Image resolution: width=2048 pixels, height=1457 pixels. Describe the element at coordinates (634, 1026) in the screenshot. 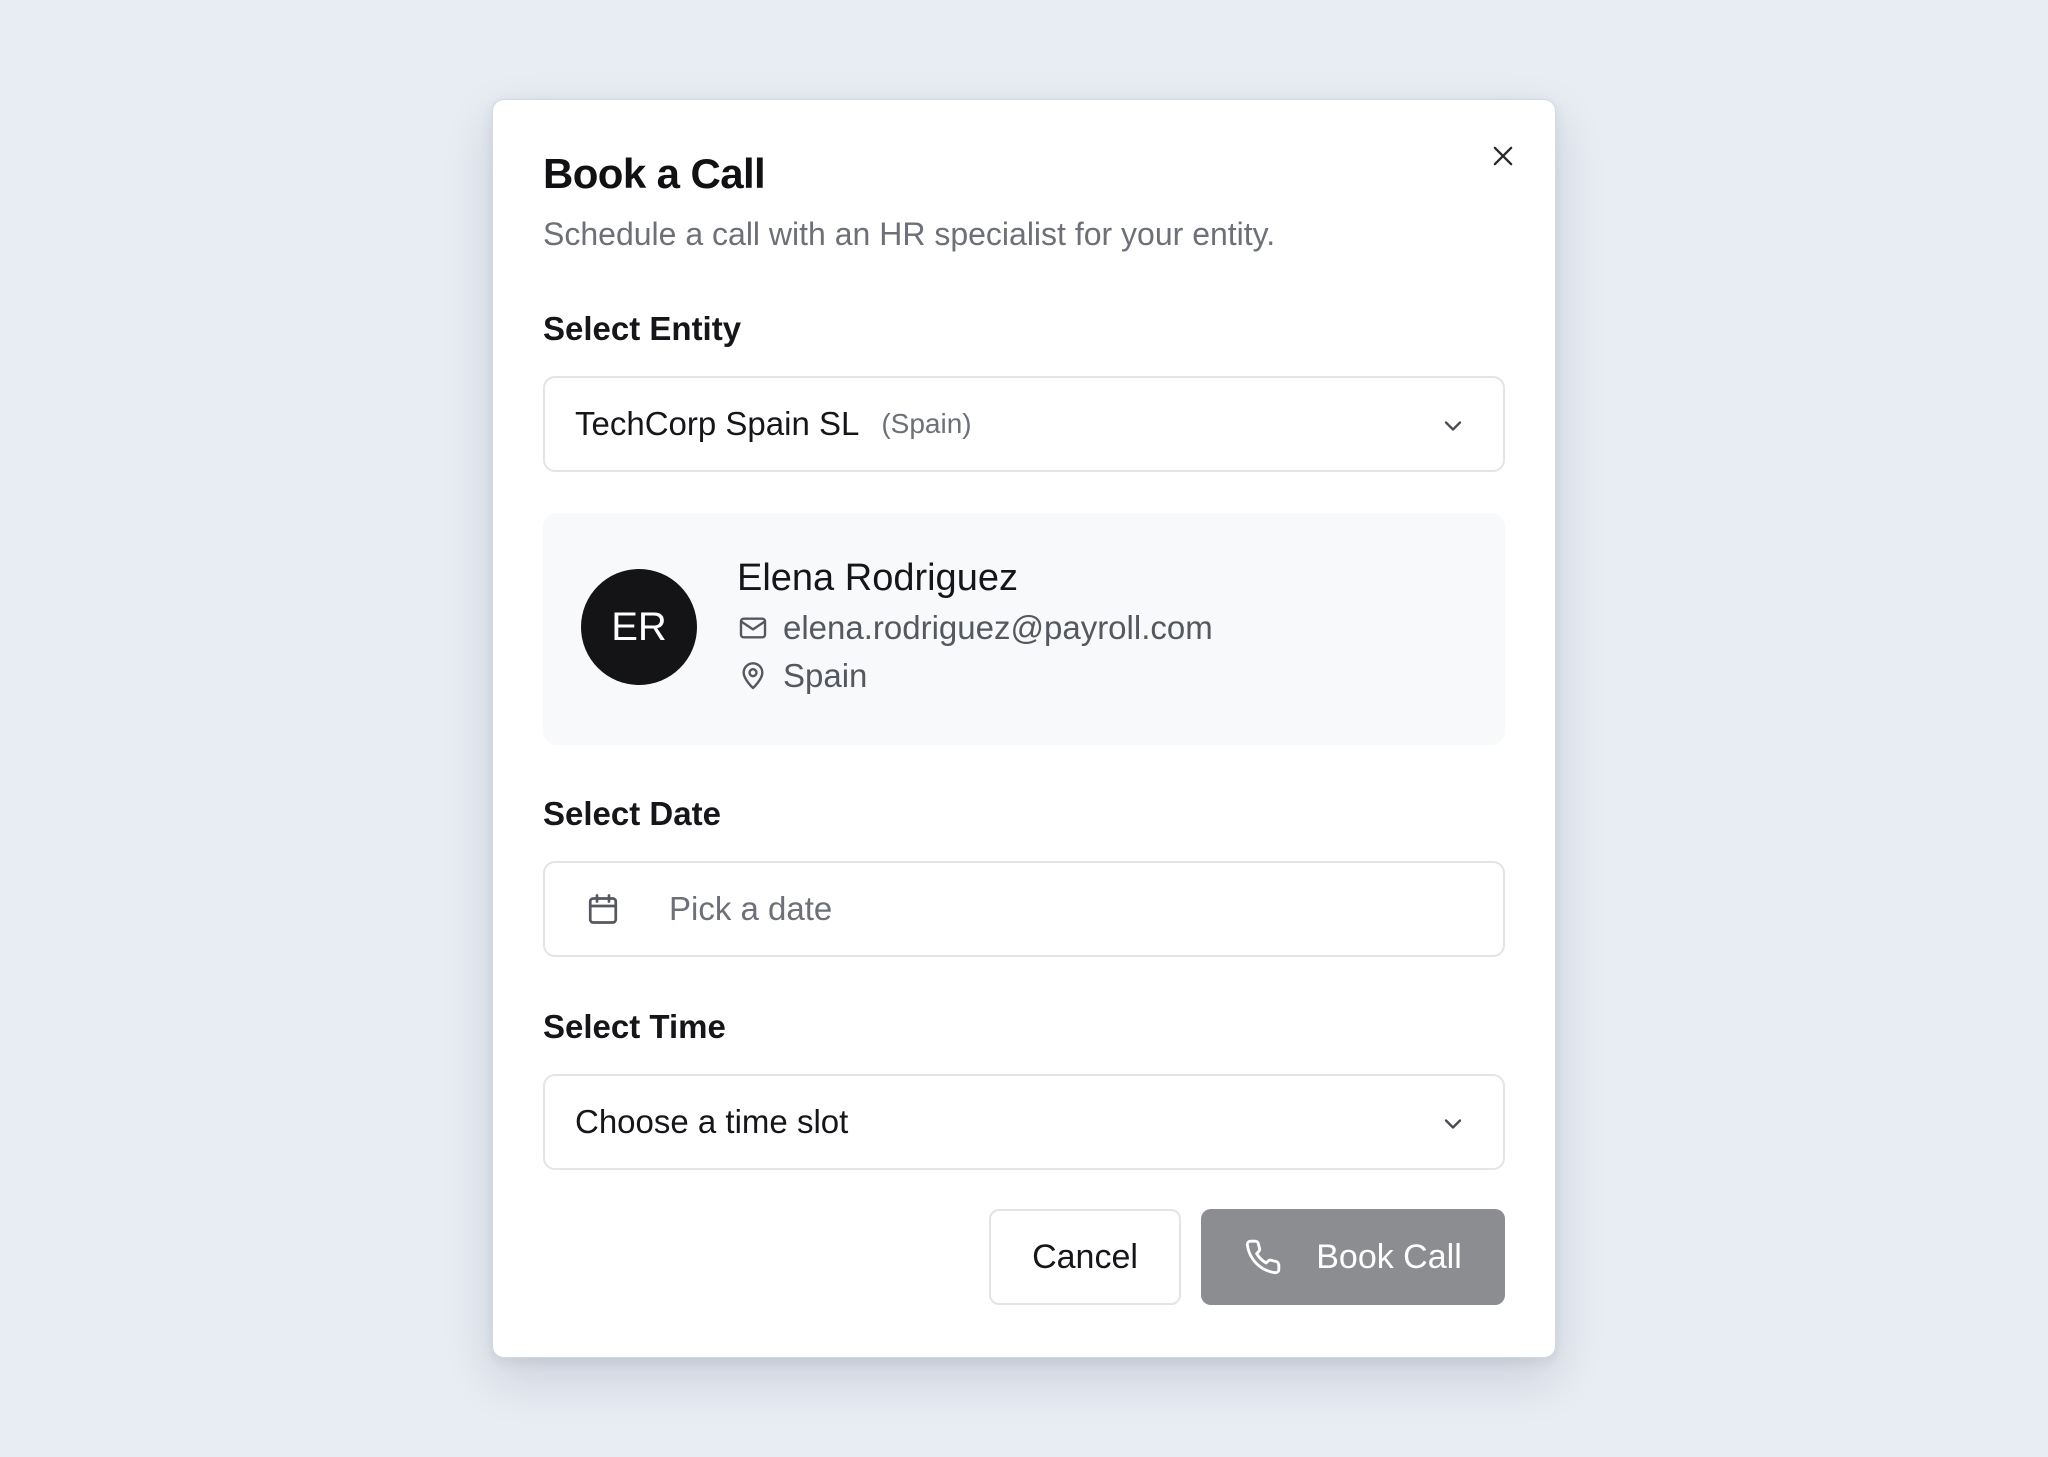

I see `time-label: Select Time` at that location.